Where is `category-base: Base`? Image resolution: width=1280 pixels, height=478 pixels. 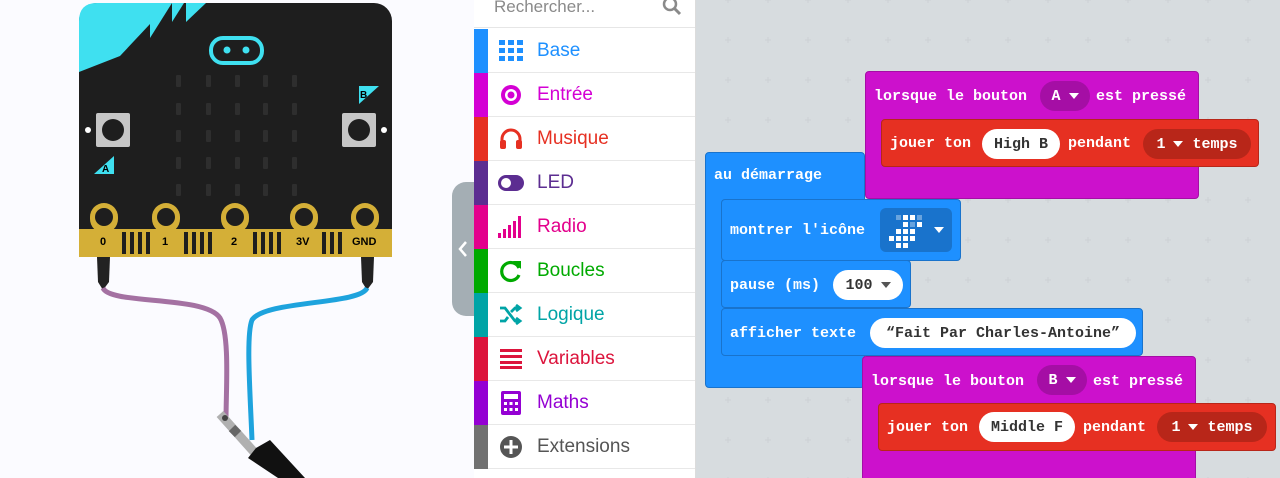 category-base: Base is located at coordinates (584, 51).